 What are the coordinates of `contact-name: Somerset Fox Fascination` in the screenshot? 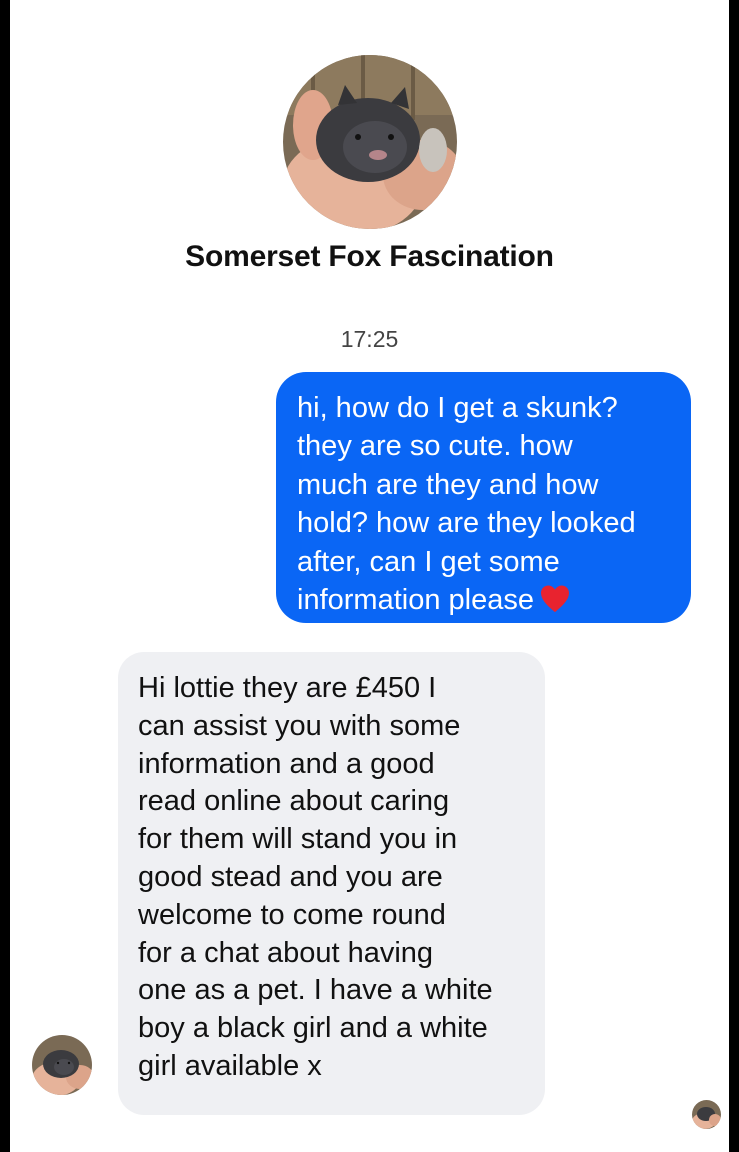 It's located at (369, 257).